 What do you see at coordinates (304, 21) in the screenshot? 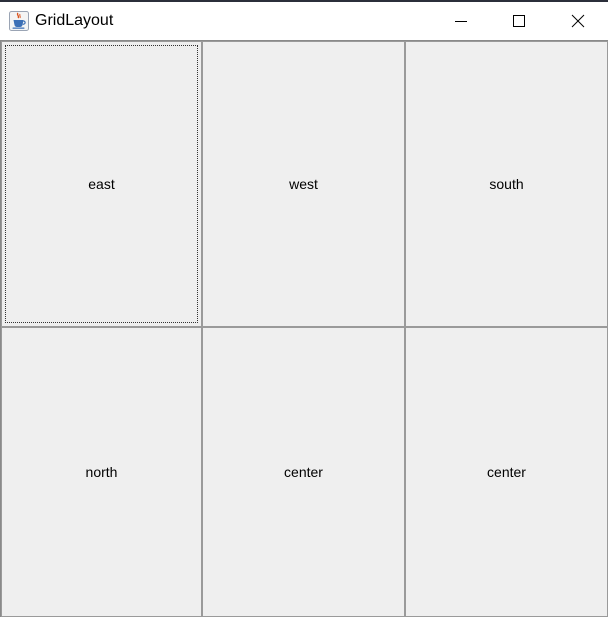
I see `title-bar: GridLayout` at bounding box center [304, 21].